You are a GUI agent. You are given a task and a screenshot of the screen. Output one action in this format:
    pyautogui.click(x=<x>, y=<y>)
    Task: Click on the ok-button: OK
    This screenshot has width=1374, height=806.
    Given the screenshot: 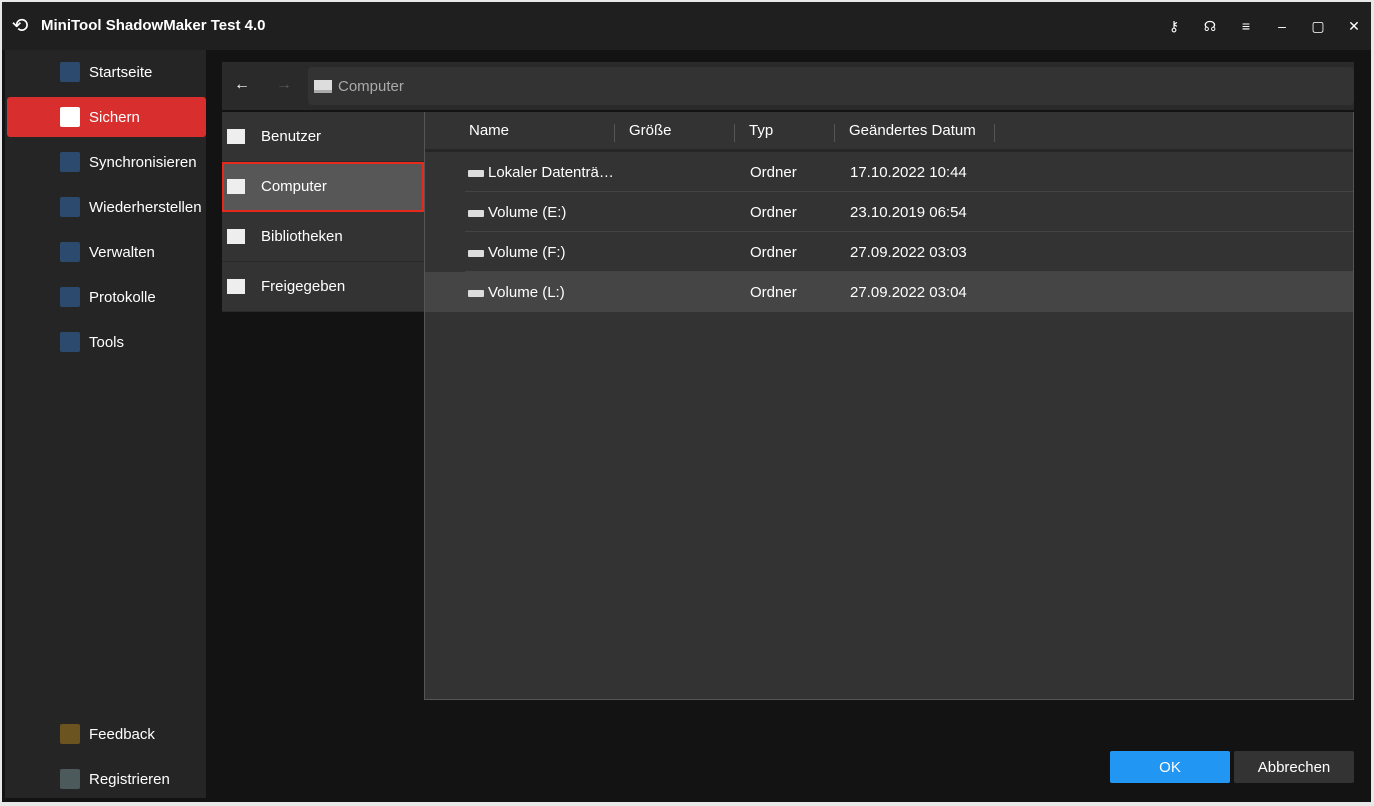 What is the action you would take?
    pyautogui.click(x=1170, y=767)
    